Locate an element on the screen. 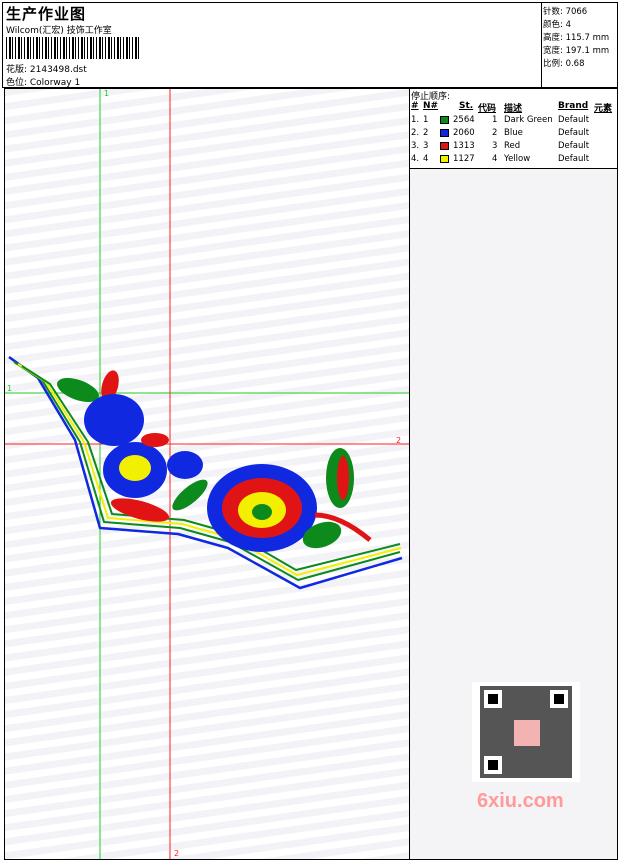 This screenshot has height=861, width=620. flower-big-center is located at coordinates (262, 512).